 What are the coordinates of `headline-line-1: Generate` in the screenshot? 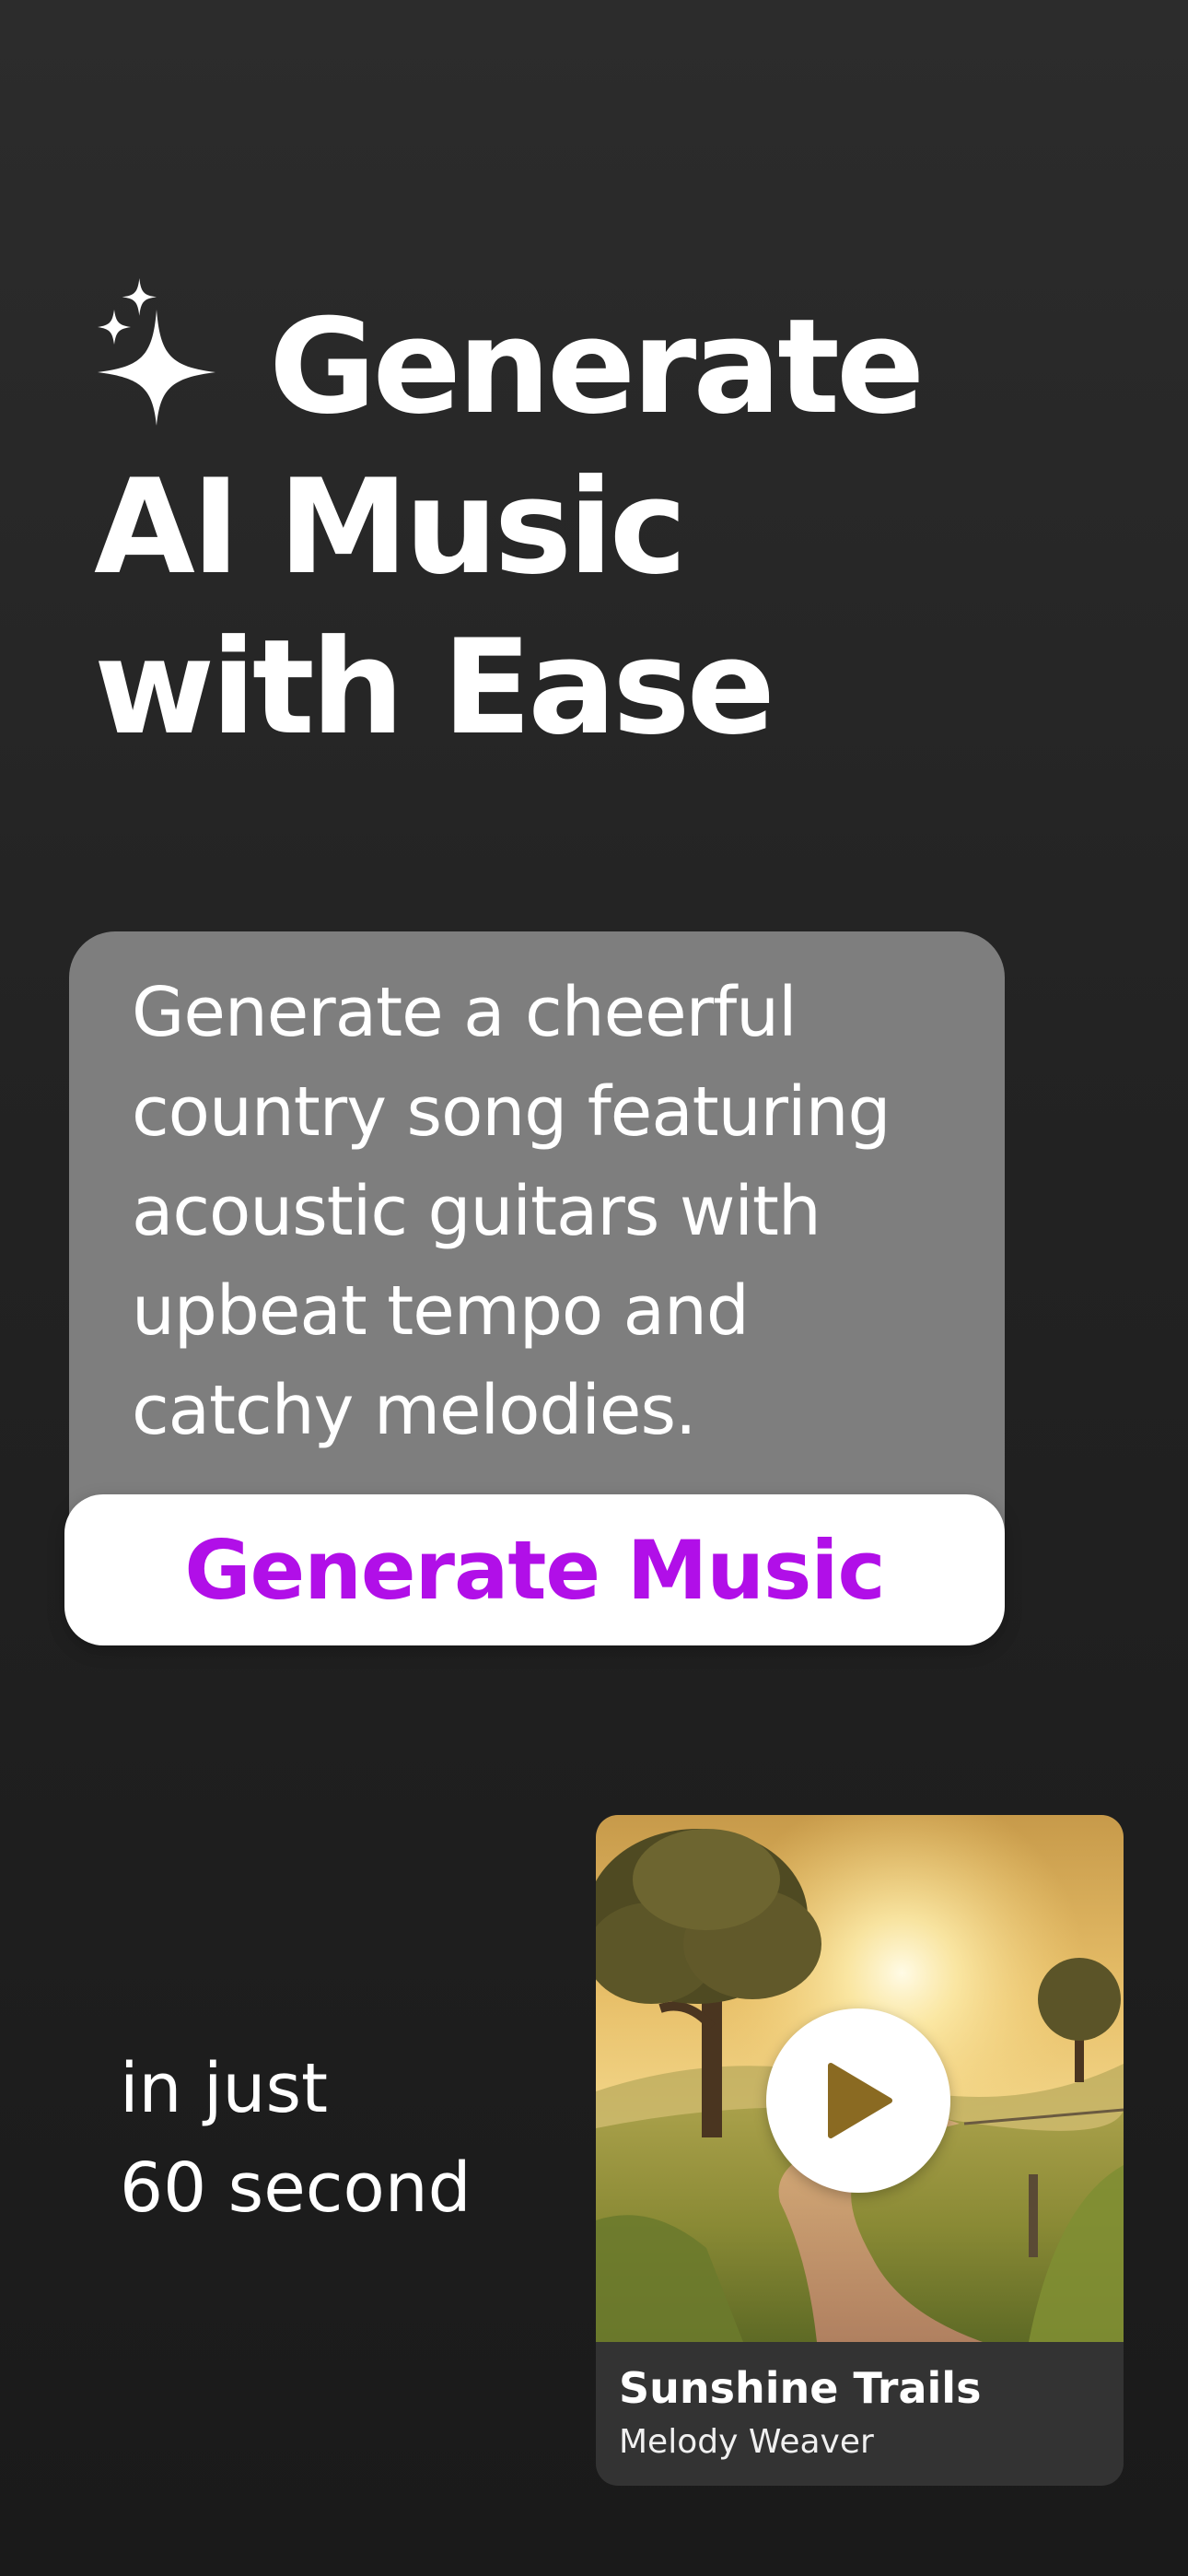 It's located at (600, 362).